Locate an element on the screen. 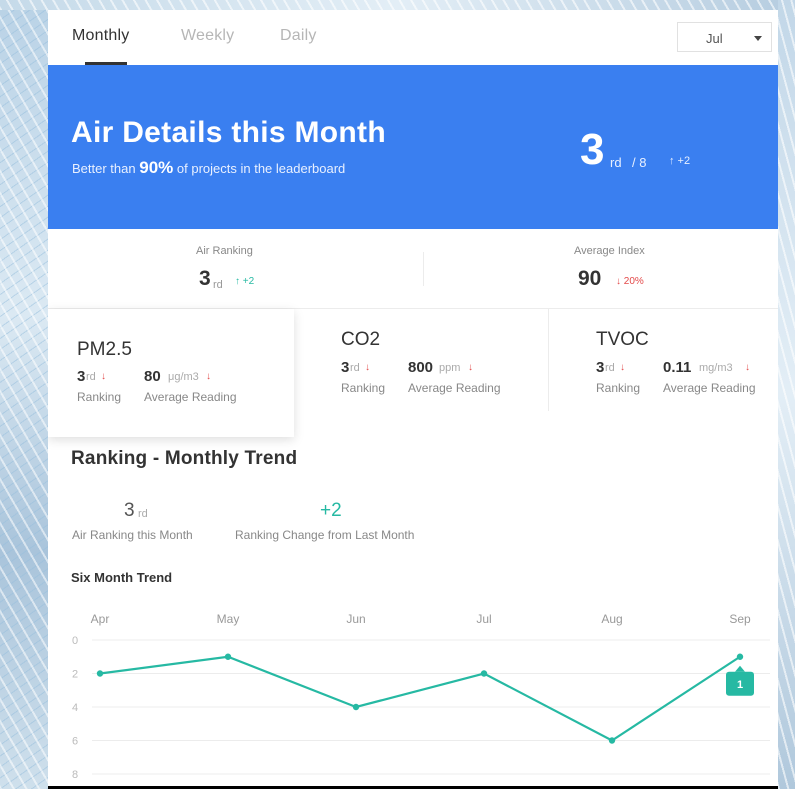  average-index-change: ↓ 20% is located at coordinates (630, 281).